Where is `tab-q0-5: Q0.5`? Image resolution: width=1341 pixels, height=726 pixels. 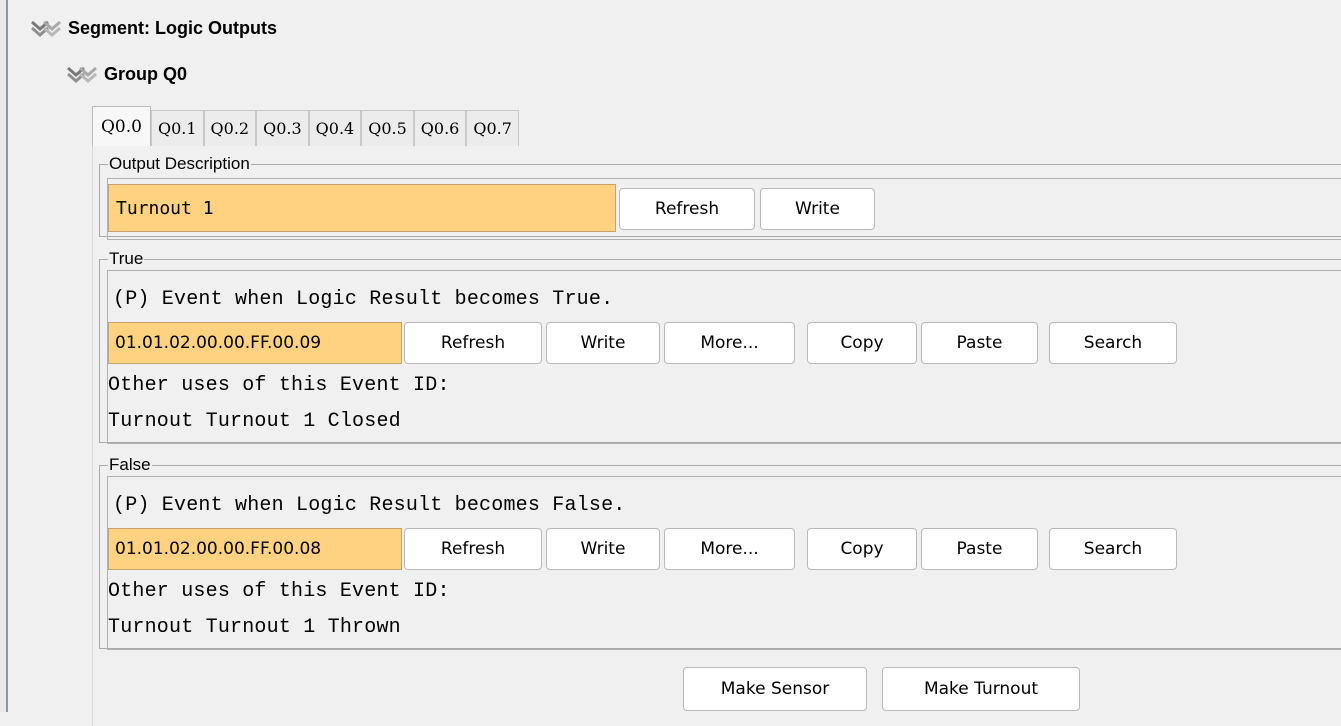
tab-q0-5: Q0.5 is located at coordinates (387, 128).